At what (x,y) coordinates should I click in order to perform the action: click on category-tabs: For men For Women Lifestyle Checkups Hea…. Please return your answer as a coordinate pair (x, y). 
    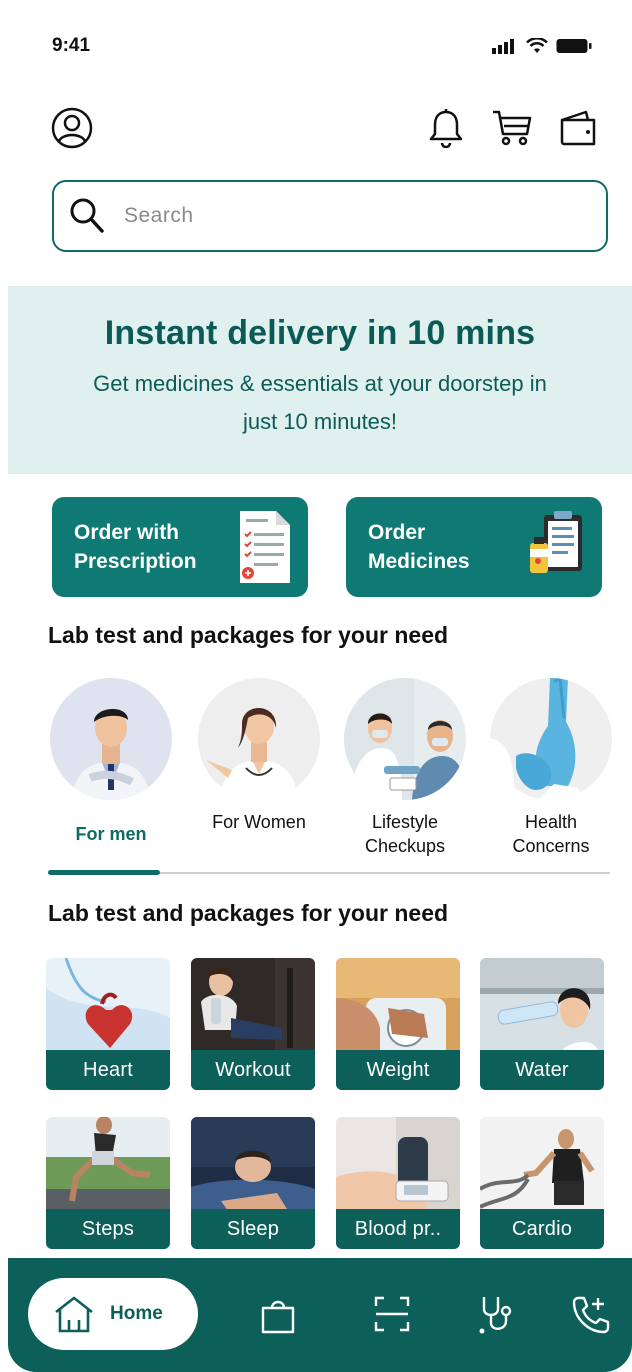
    Looking at the image, I should click on (333, 773).